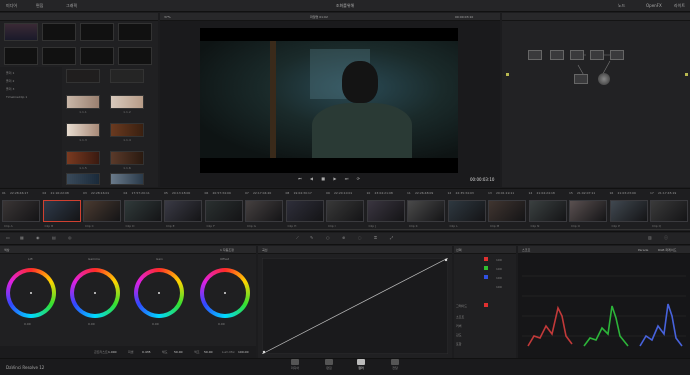 Image resolution: width=690 pixels, height=375 pixels. What do you see at coordinates (70, 237) in the screenshot?
I see `motion-icon: ◎` at bounding box center [70, 237].